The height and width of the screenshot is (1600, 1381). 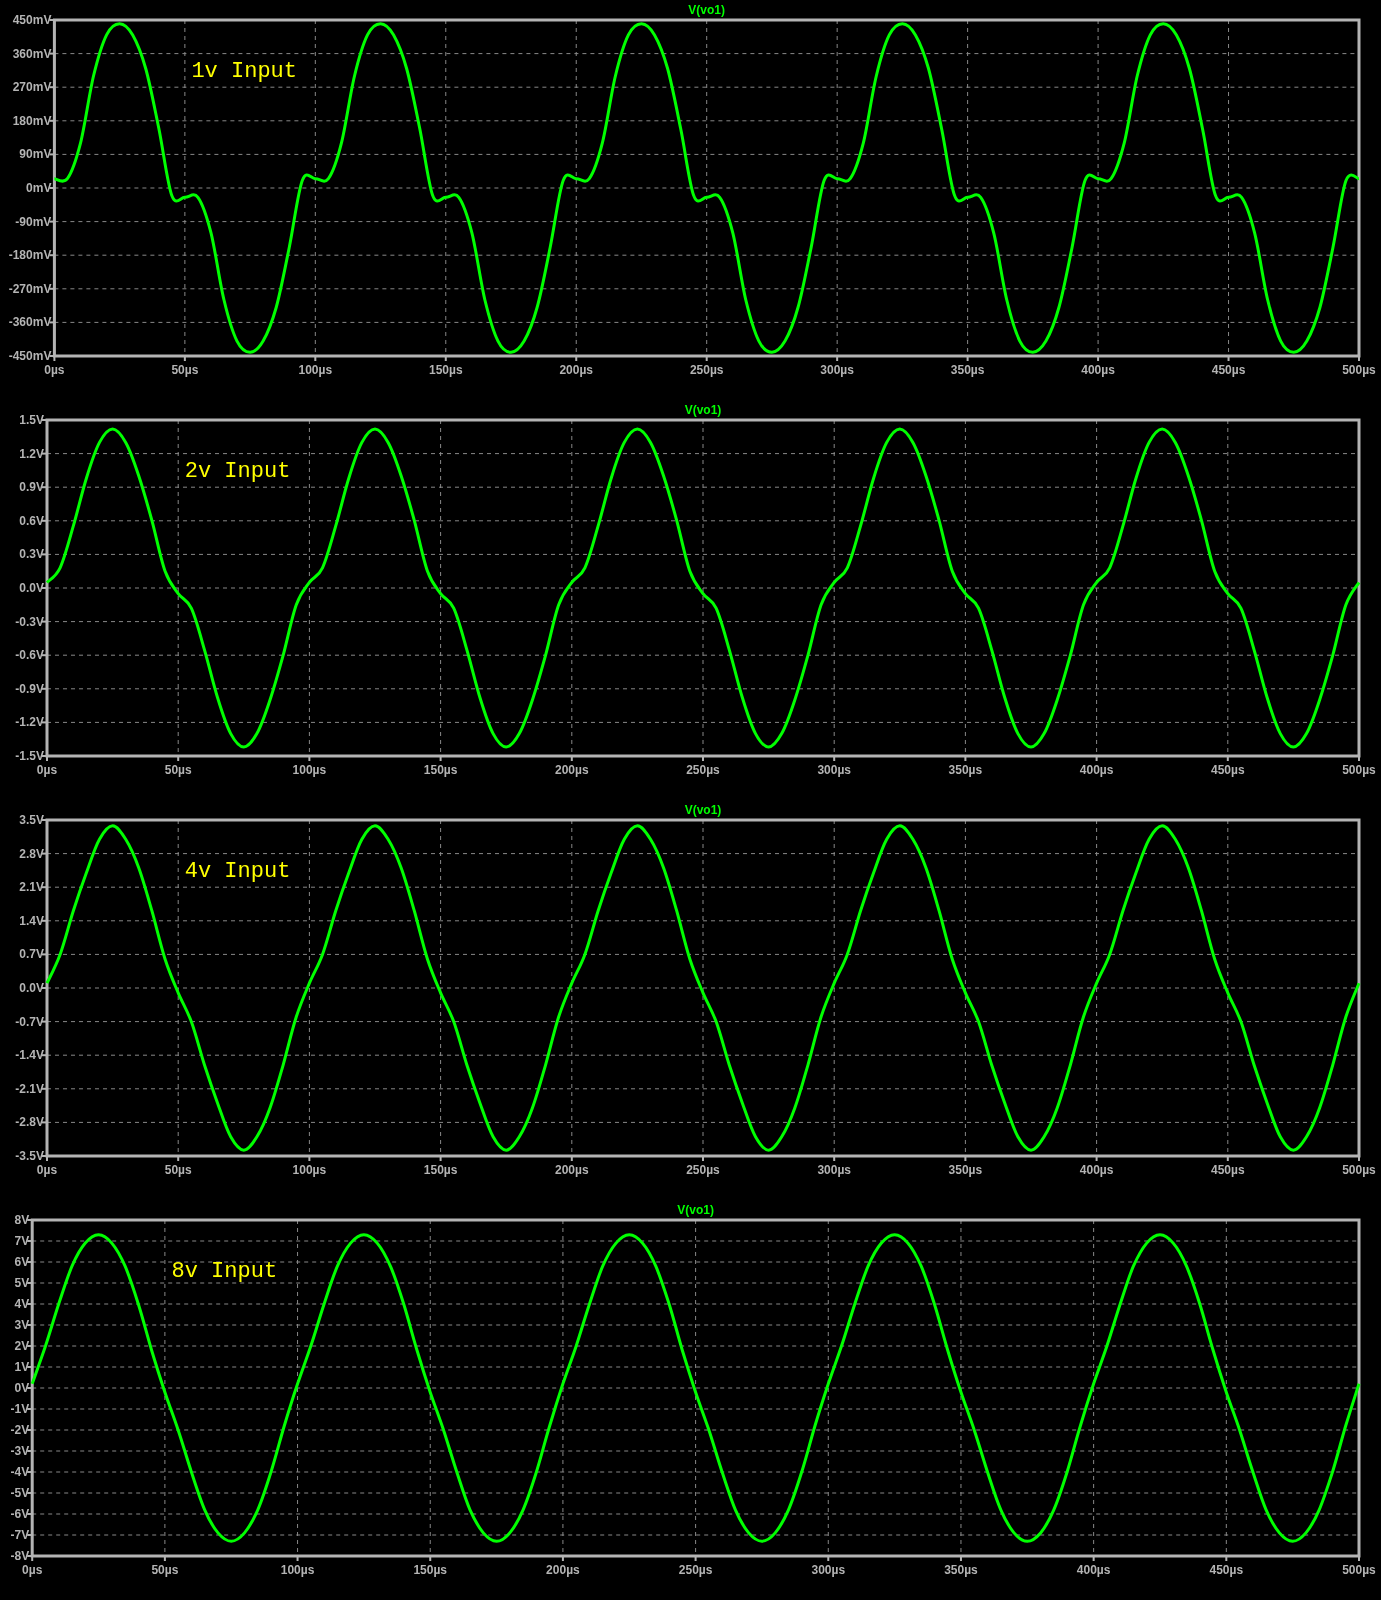 I want to click on y-tick-label: -3.5V, so click(x=29, y=1156).